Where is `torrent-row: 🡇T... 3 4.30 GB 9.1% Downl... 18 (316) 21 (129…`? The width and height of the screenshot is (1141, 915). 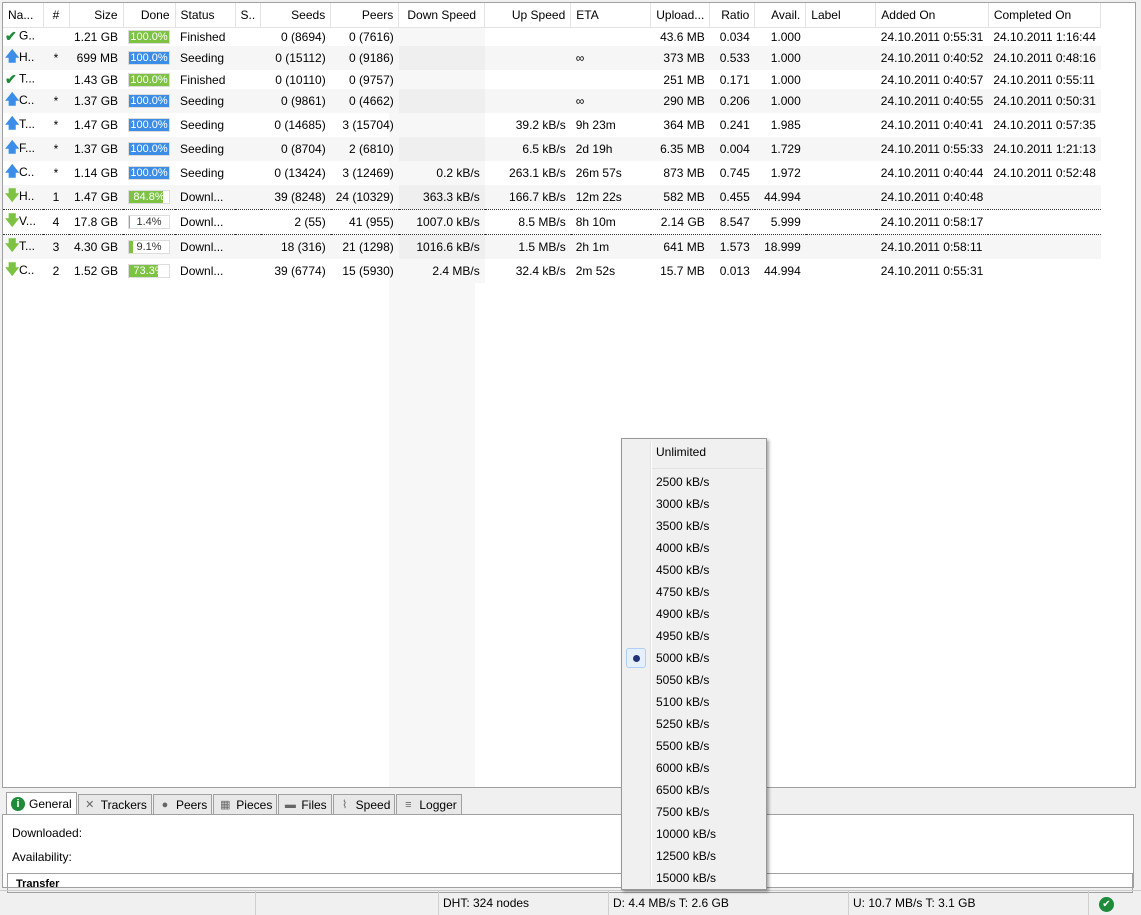
torrent-row: 🡇T... 3 4.30 GB 9.1% Downl... 18 (316) 21 (129… is located at coordinates (552, 246).